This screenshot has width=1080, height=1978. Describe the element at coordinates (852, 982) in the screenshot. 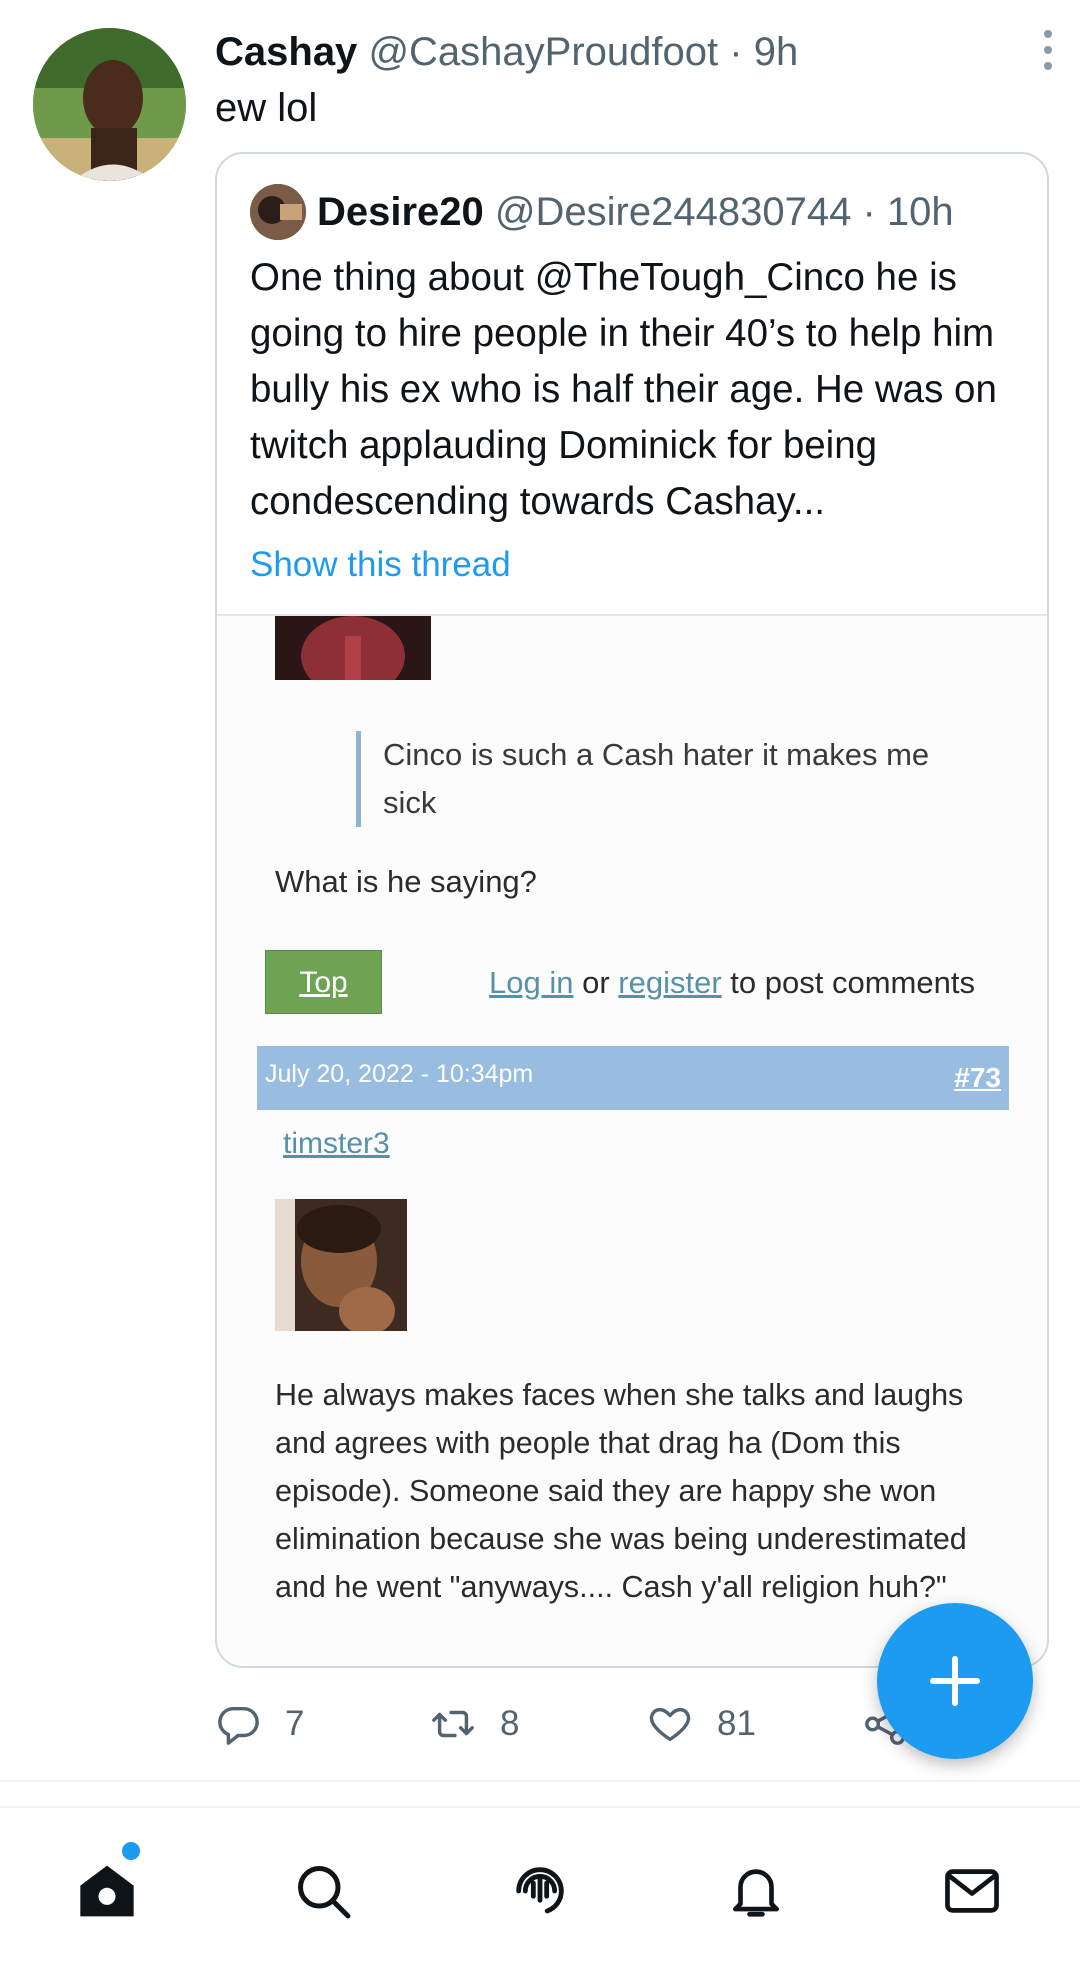

I see `forum-post-comments-text: to post comments` at that location.